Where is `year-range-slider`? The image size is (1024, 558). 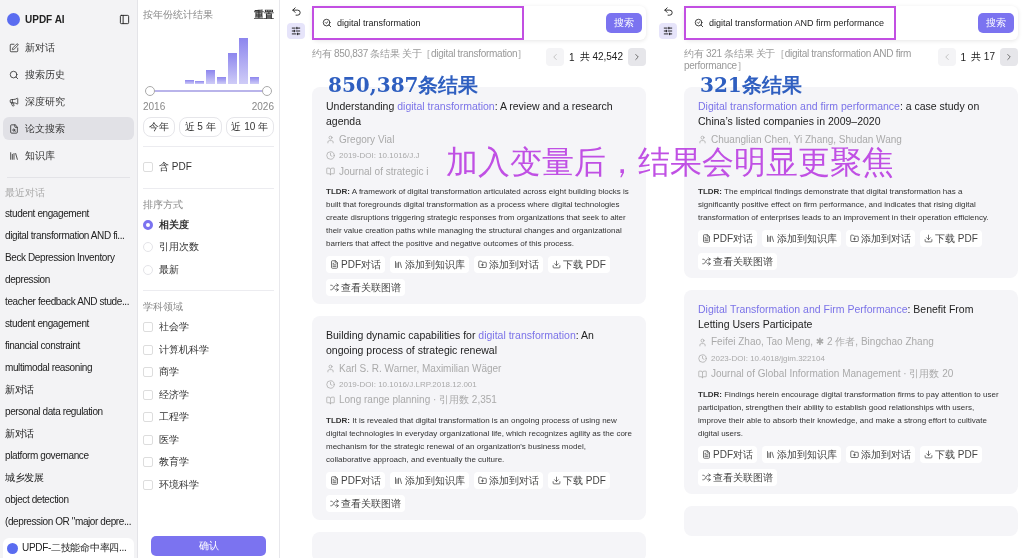
year-range-slider is located at coordinates (208, 91).